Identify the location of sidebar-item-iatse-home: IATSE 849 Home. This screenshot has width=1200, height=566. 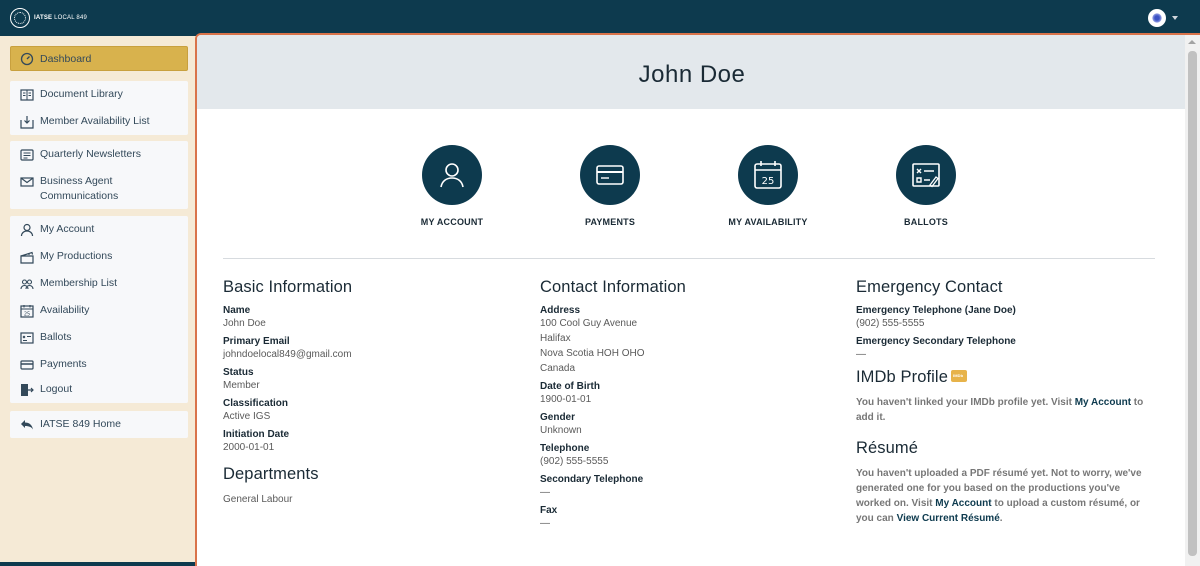
(99, 424).